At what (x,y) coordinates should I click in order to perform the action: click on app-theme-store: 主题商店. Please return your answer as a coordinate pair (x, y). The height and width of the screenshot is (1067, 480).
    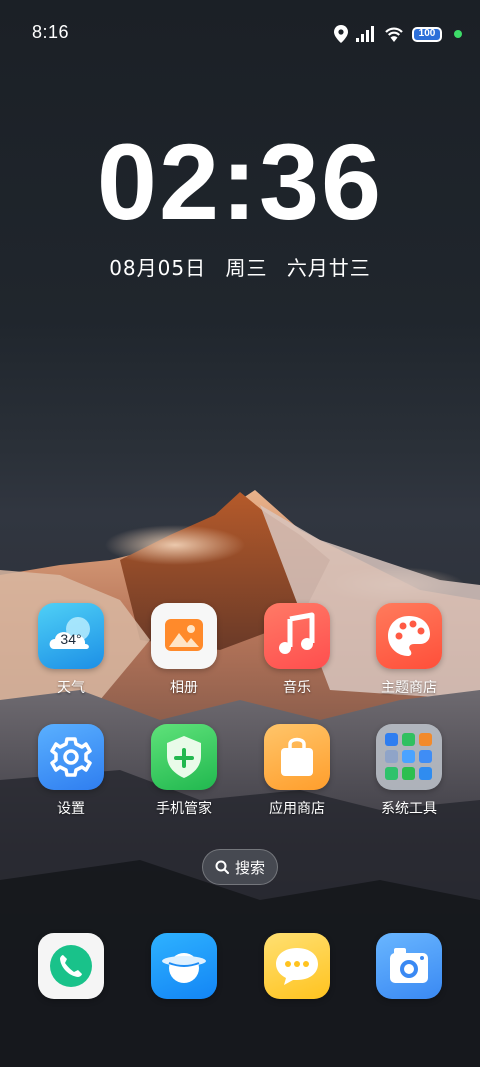
    Looking at the image, I should click on (409, 650).